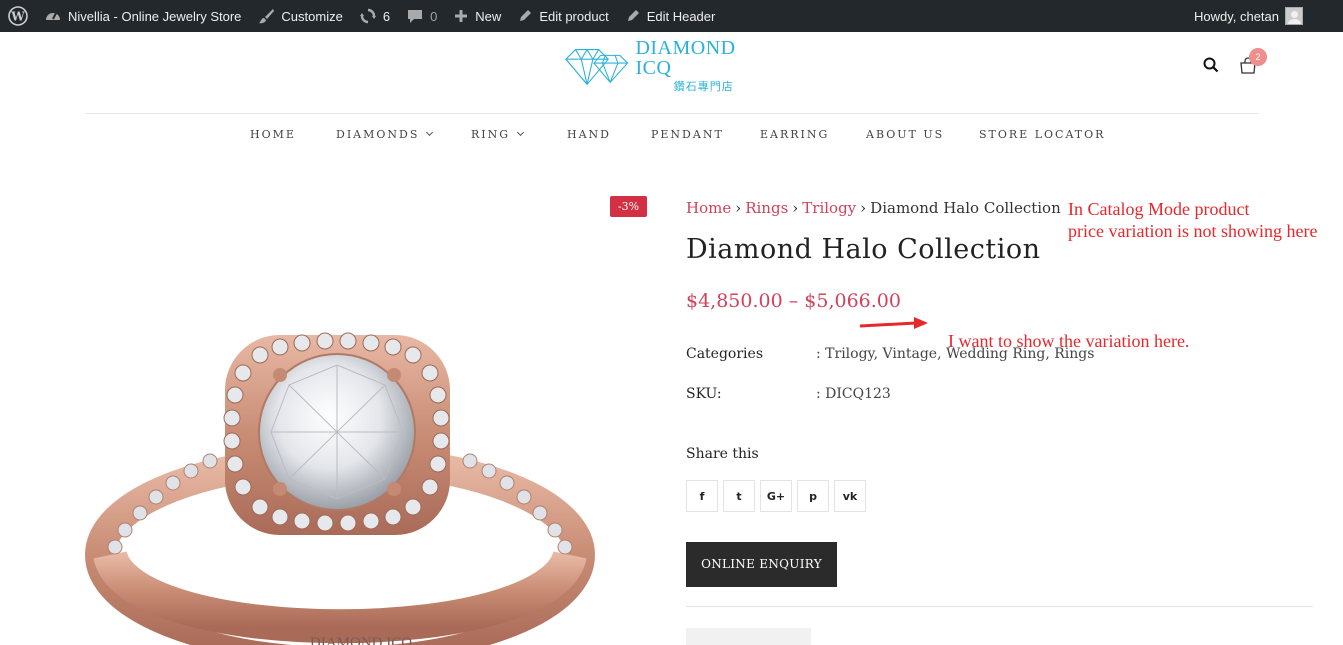 Image resolution: width=1343 pixels, height=645 pixels. What do you see at coordinates (1193, 230) in the screenshot?
I see `annotation-line-2: price variation is not showing here` at bounding box center [1193, 230].